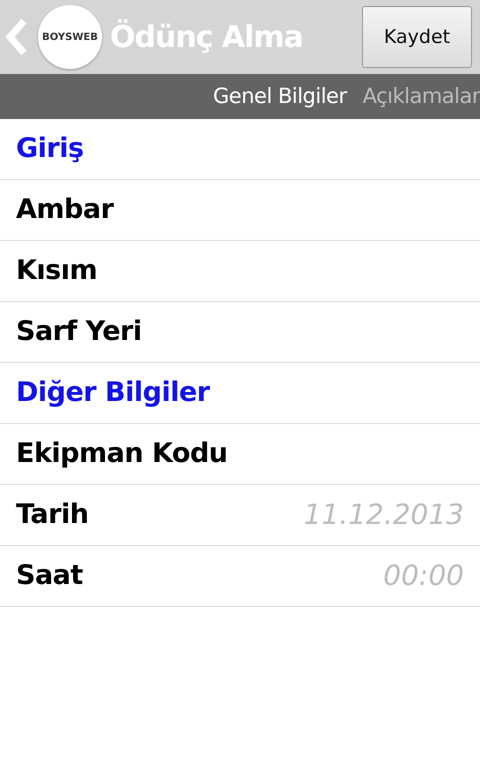 This screenshot has height=760, width=480. I want to click on field-label: Ambar, so click(65, 209).